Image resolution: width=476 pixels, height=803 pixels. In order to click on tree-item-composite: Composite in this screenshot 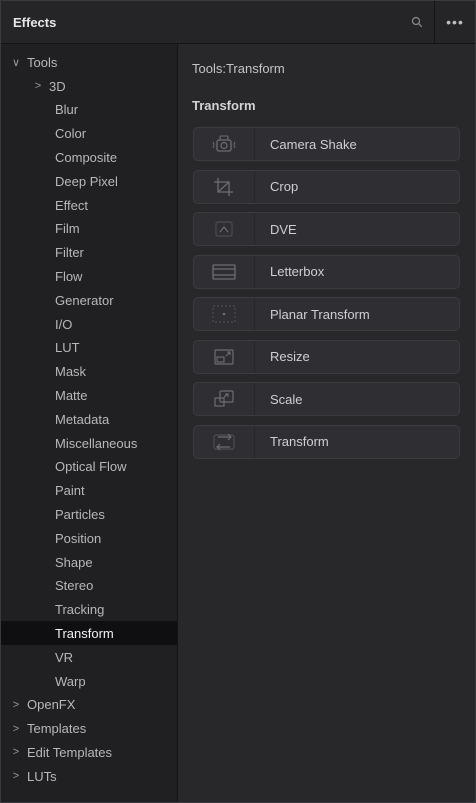, I will do `click(89, 157)`.